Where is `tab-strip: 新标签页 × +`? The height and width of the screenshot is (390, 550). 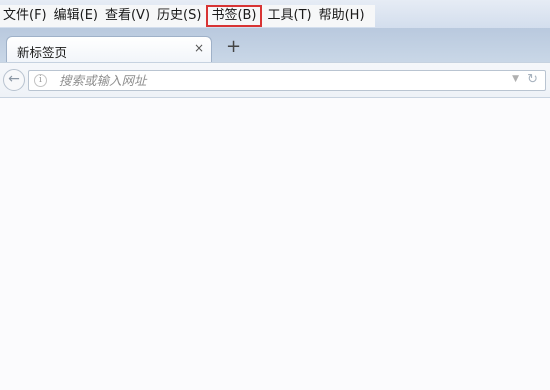 tab-strip: 新标签页 × + is located at coordinates (275, 45).